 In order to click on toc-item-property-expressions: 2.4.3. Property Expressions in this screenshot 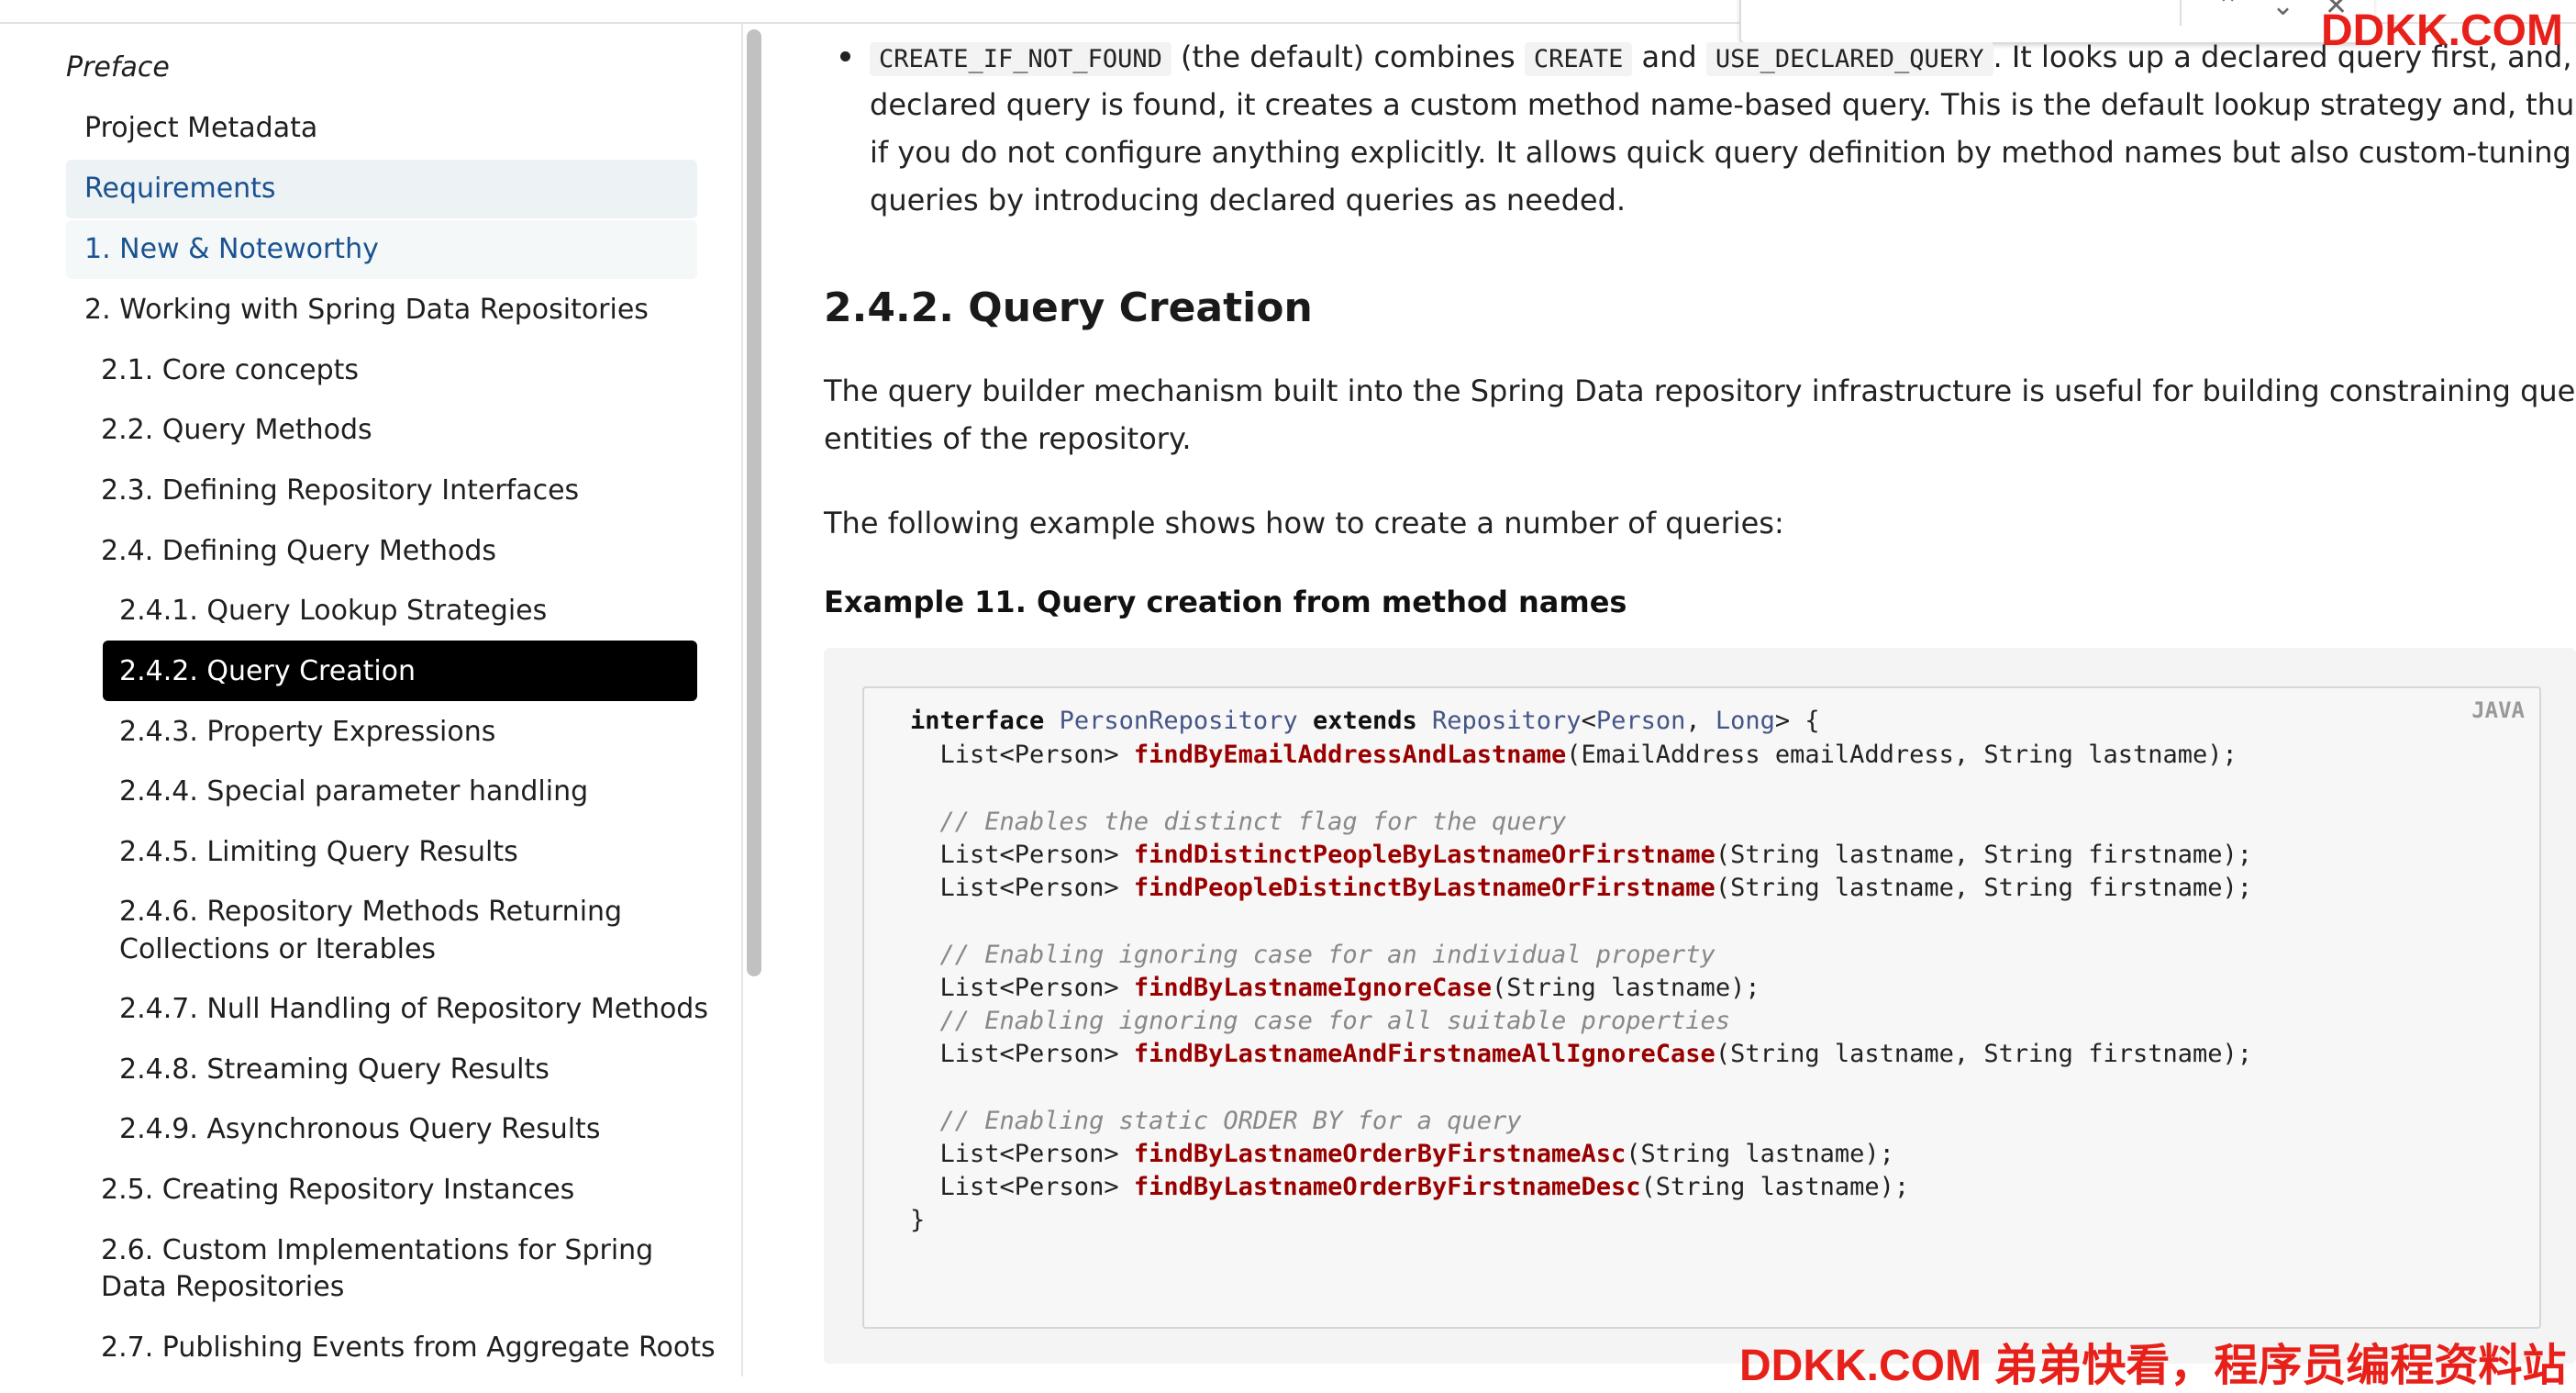, I will do `click(307, 732)`.